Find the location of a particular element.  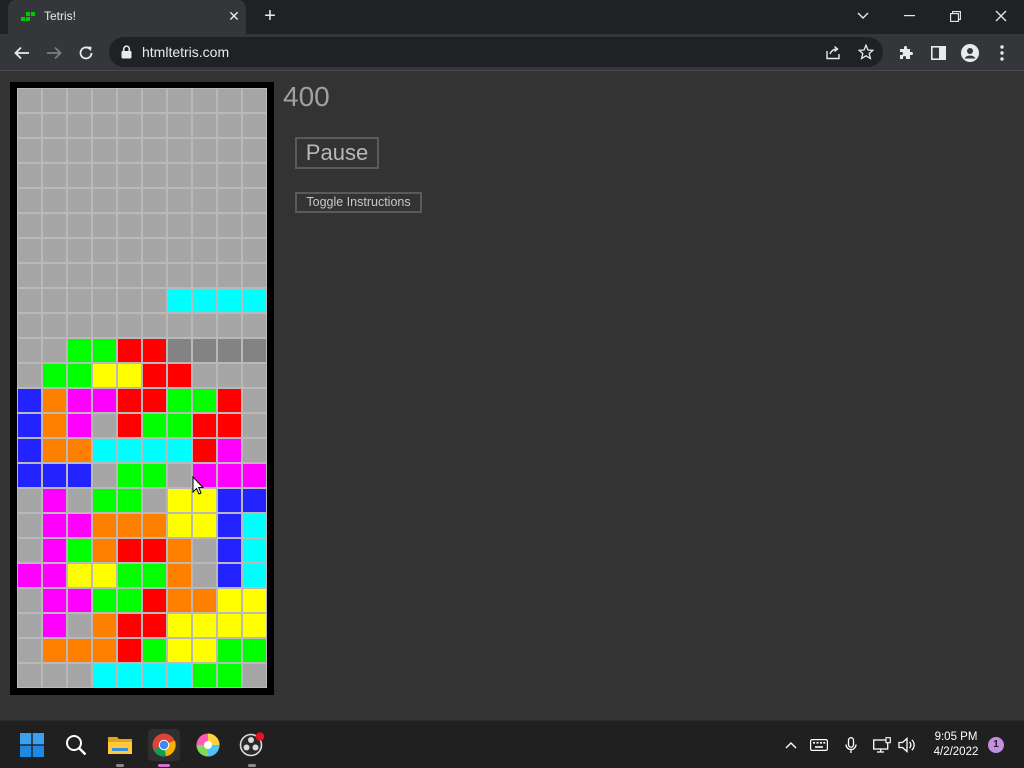

notification-badge: 1 is located at coordinates (996, 745).